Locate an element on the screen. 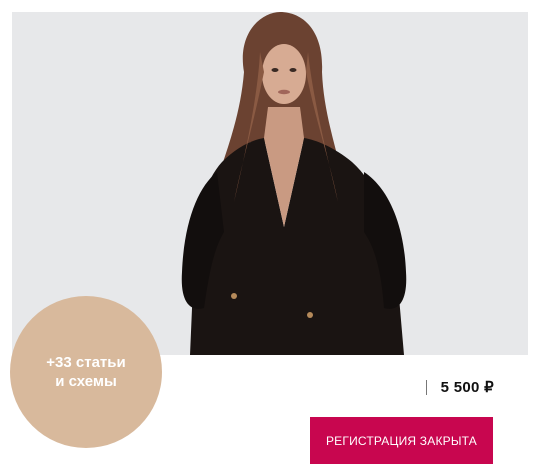 This screenshot has width=536, height=476. promo-line-1: +33 статьи is located at coordinates (86, 362).